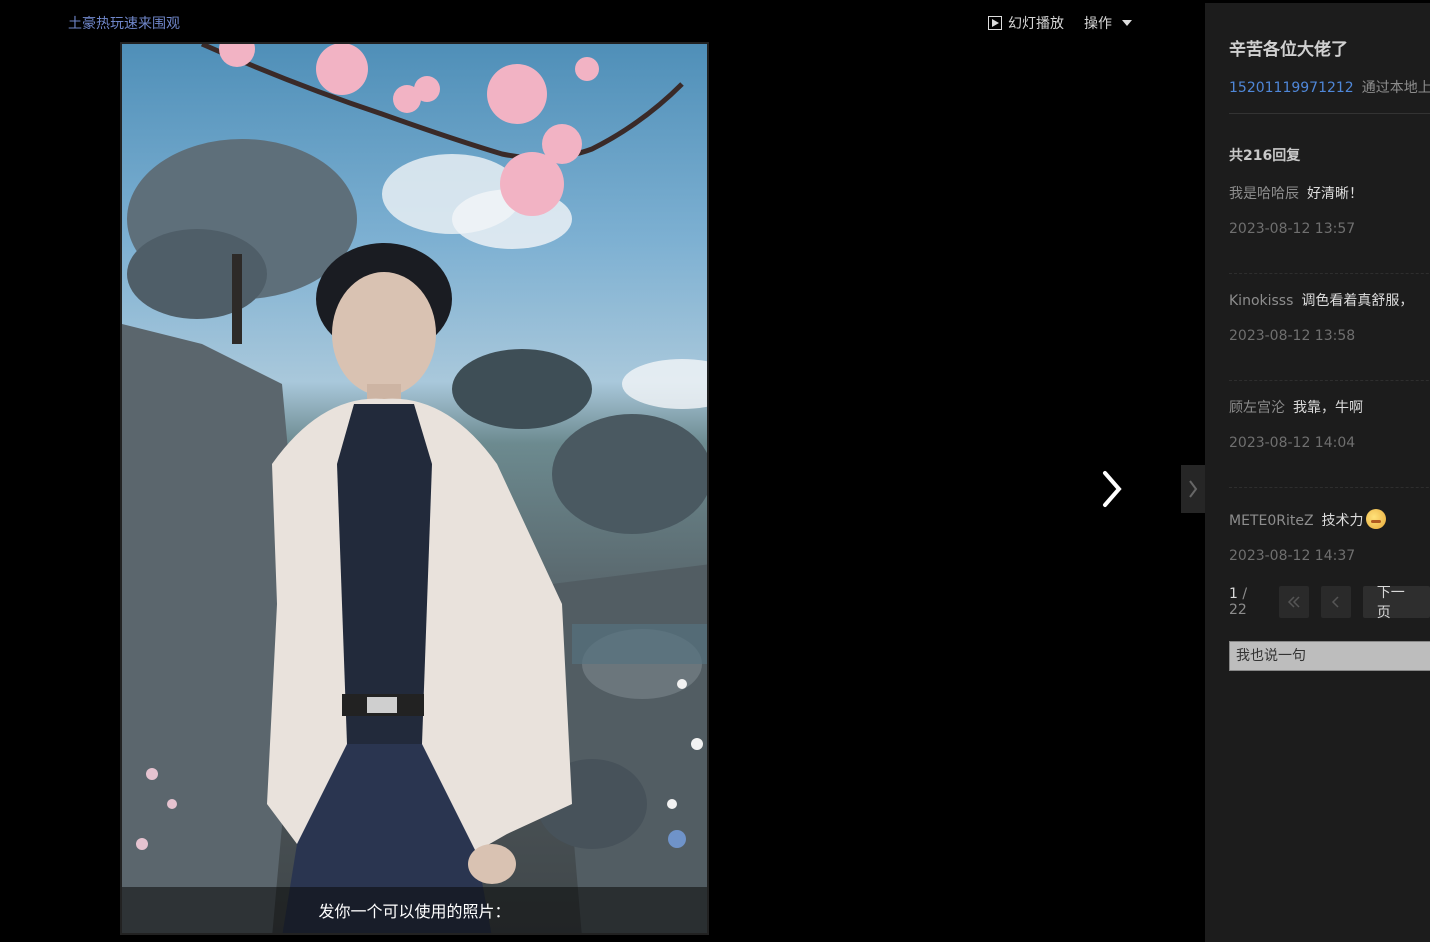  I want to click on slideshow-label: 幻灯播放, so click(1036, 24).